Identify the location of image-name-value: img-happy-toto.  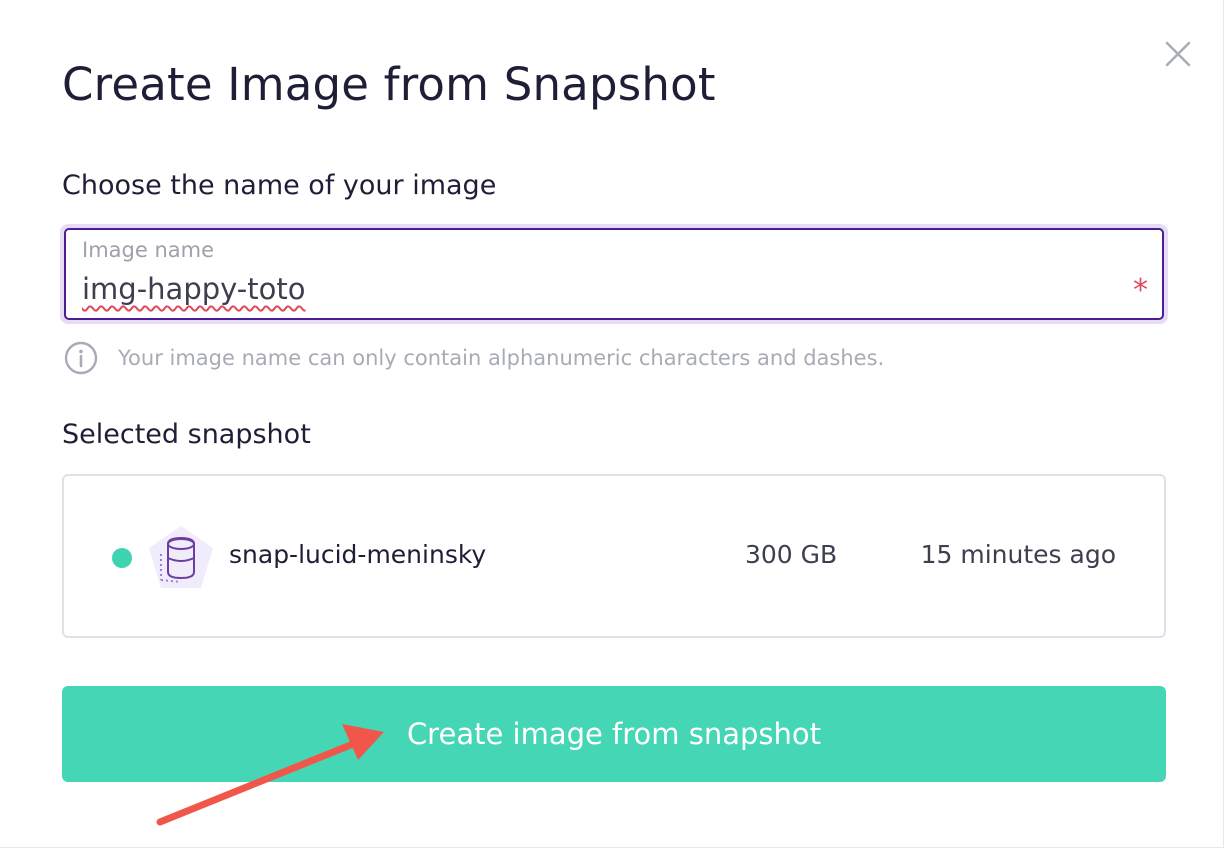
(194, 289).